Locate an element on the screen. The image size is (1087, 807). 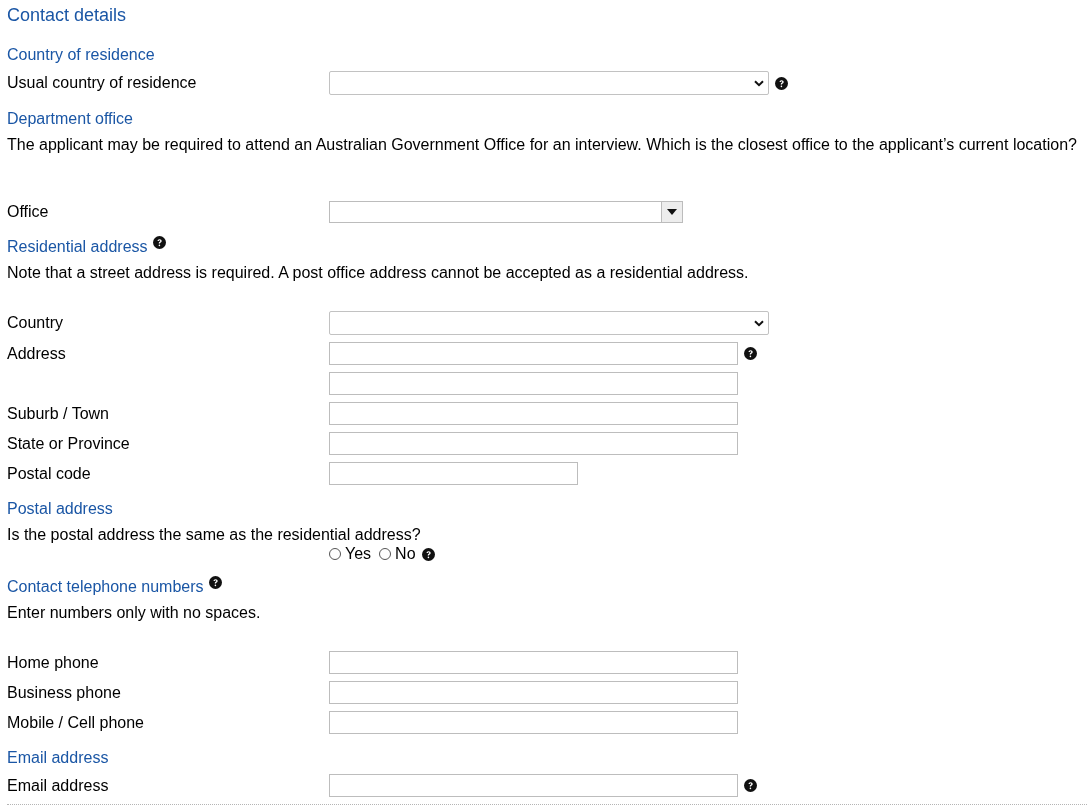
section-heading: Residential address is located at coordinates (77, 247).